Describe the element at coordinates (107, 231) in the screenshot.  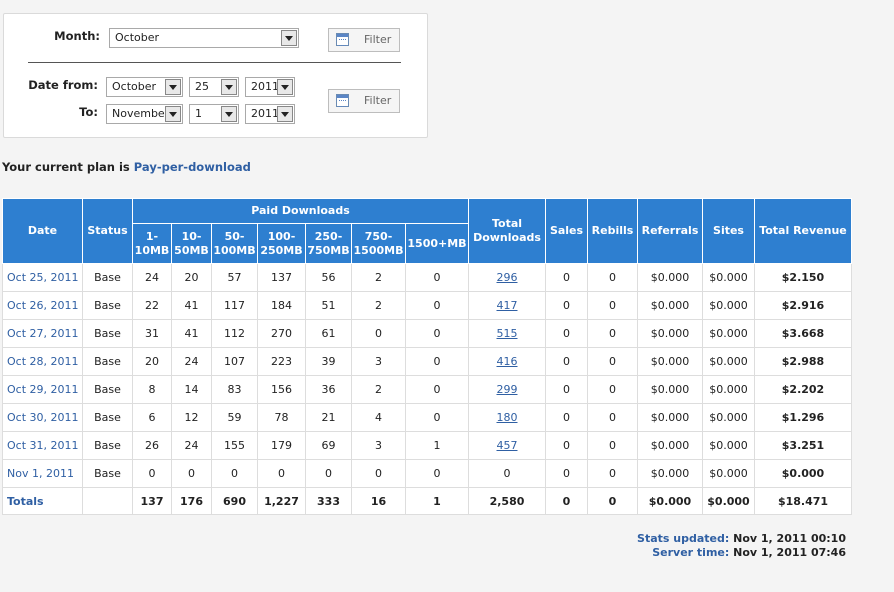
I see `col-status: Status` at that location.